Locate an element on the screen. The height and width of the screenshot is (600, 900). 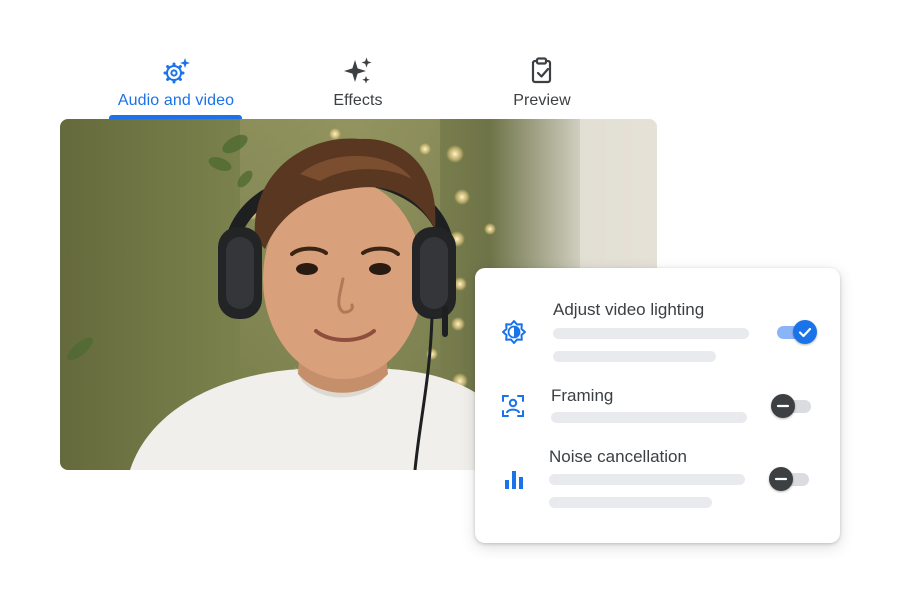
tab-effects: Effects is located at coordinates (358, 83).